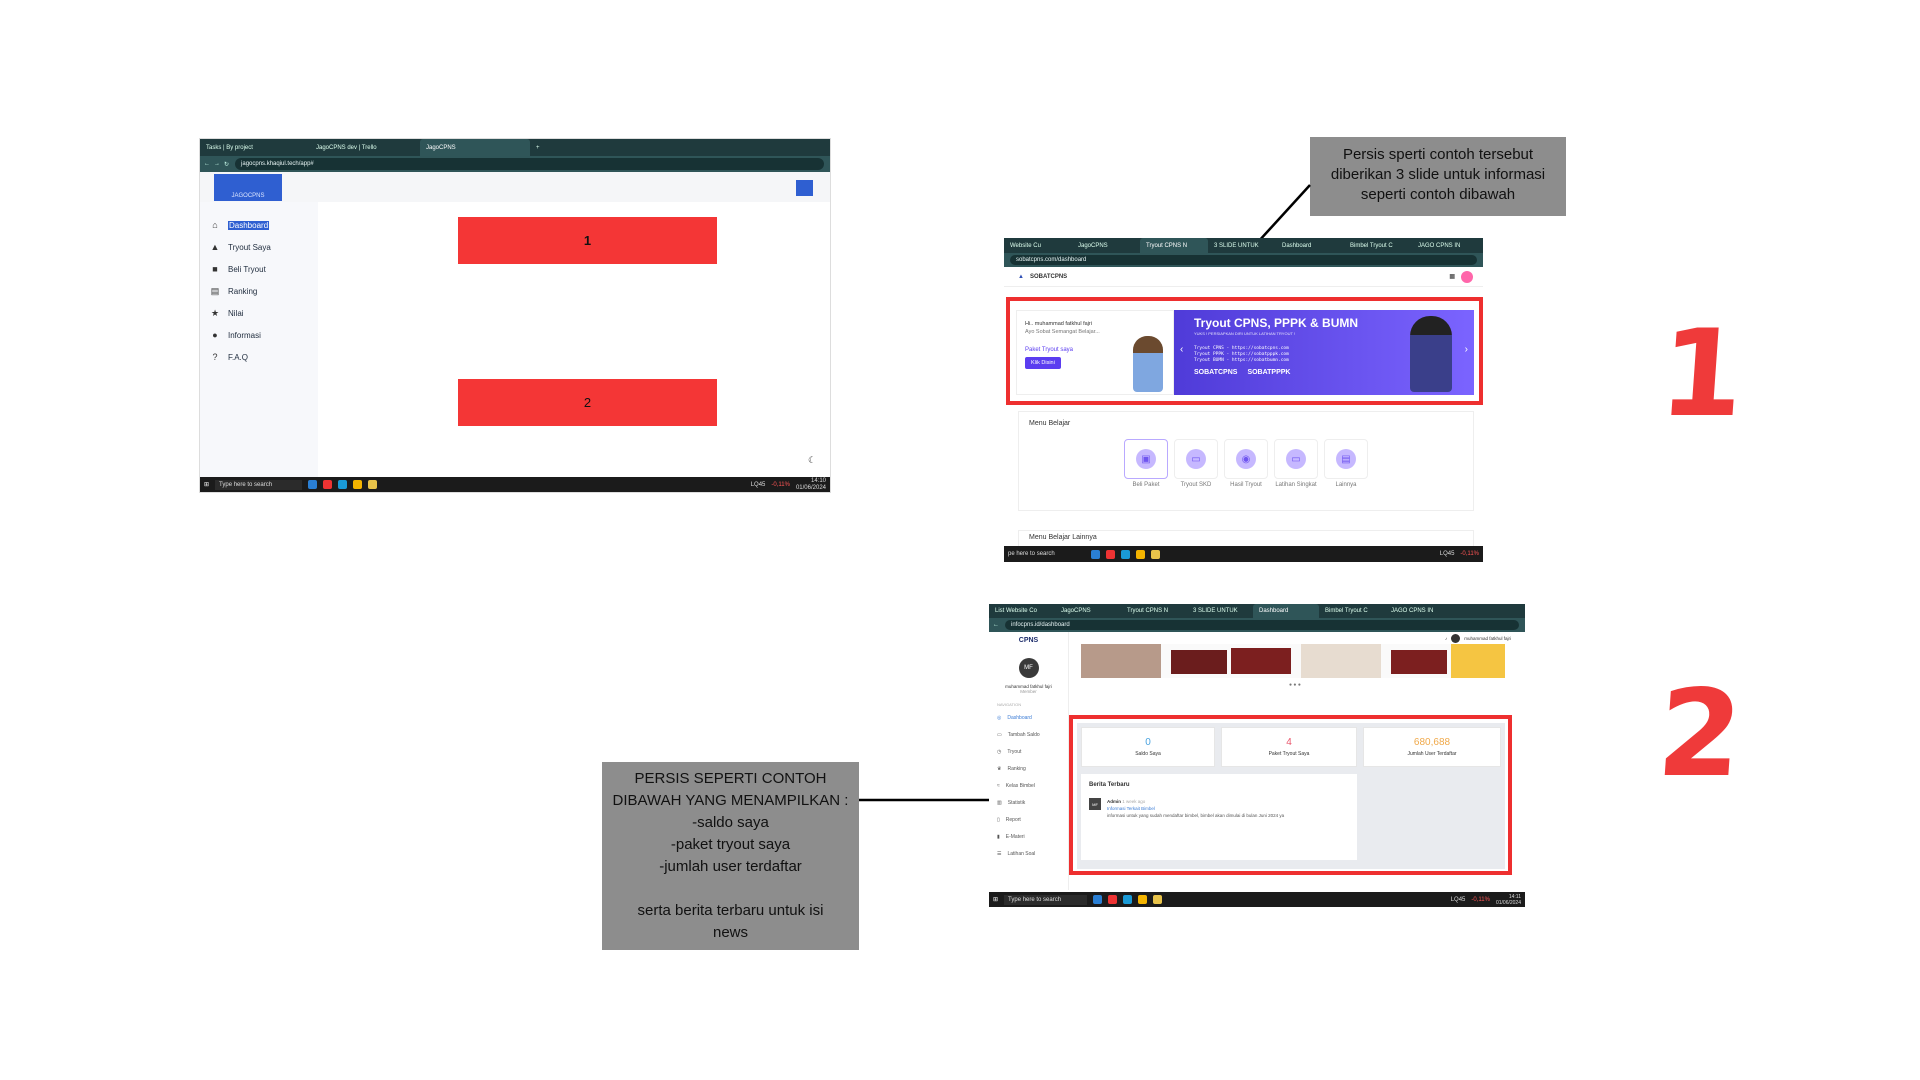 This screenshot has width=1920, height=1080. I want to click on sidebar-item-tryout: ◷ Tryout, so click(1028, 751).